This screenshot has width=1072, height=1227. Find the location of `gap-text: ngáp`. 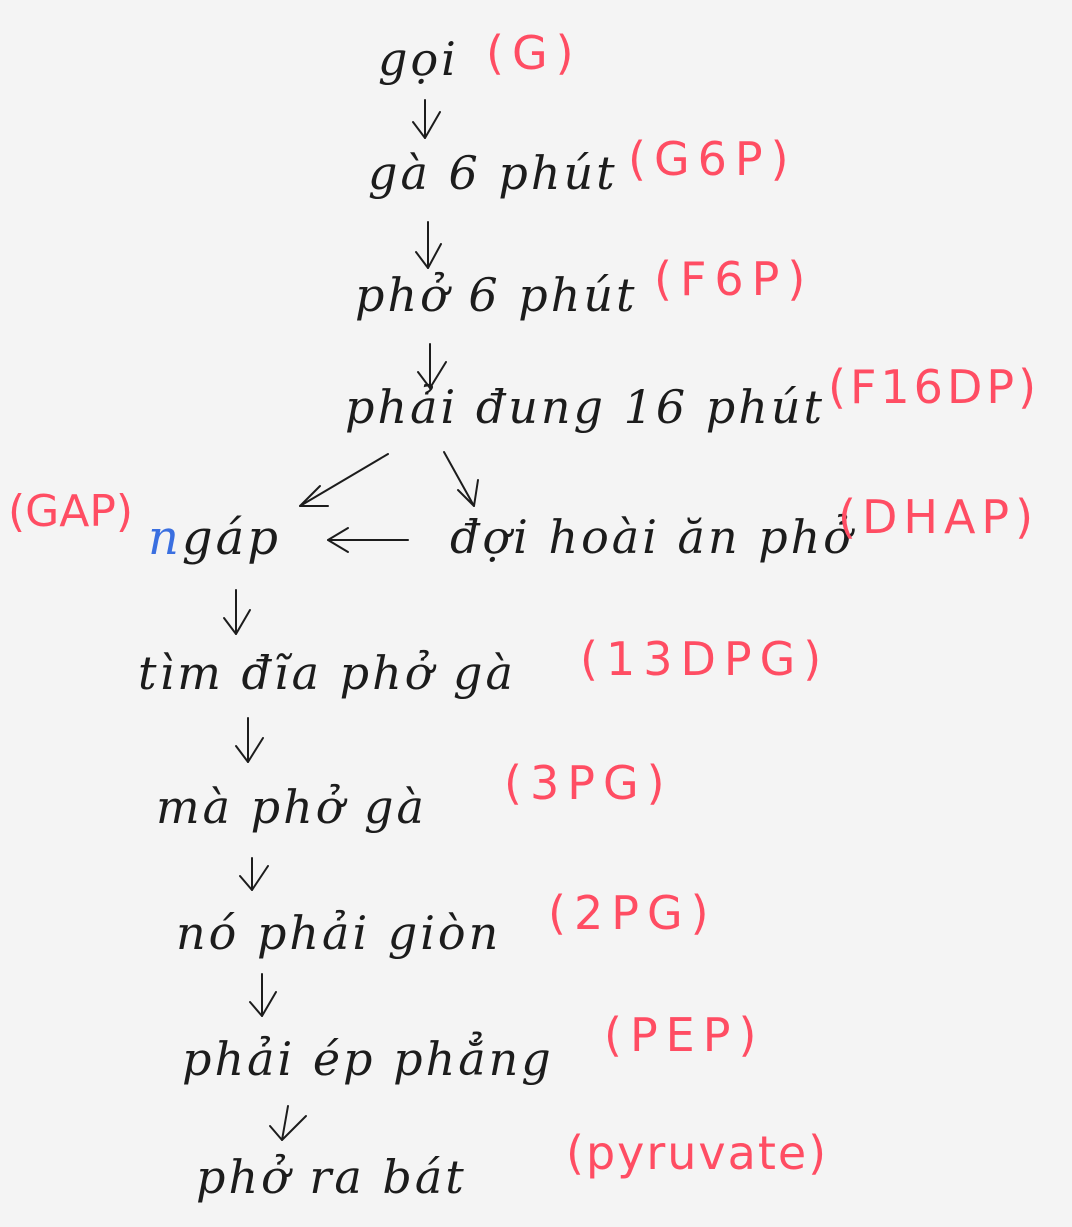

gap-text: ngáp is located at coordinates (214, 538).